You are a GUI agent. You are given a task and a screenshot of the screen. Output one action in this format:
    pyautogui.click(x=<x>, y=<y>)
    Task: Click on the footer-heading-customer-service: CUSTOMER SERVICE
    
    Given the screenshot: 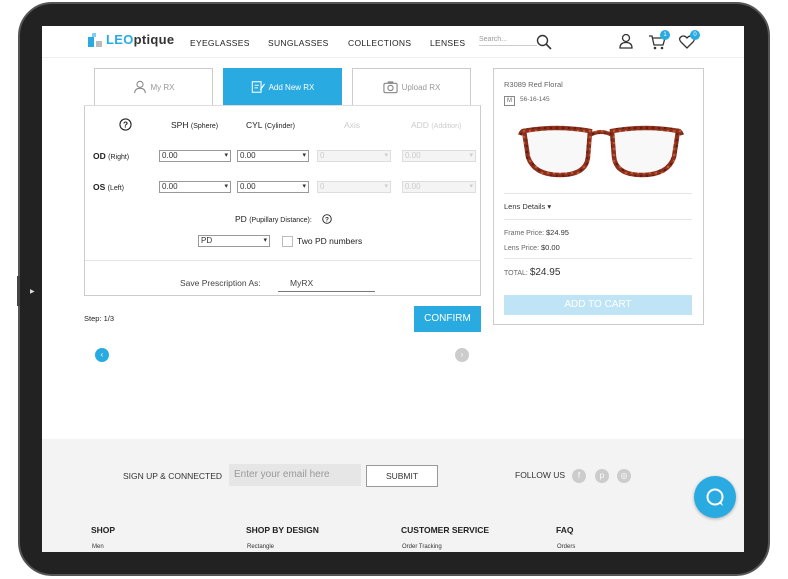 What is the action you would take?
    pyautogui.click(x=445, y=530)
    